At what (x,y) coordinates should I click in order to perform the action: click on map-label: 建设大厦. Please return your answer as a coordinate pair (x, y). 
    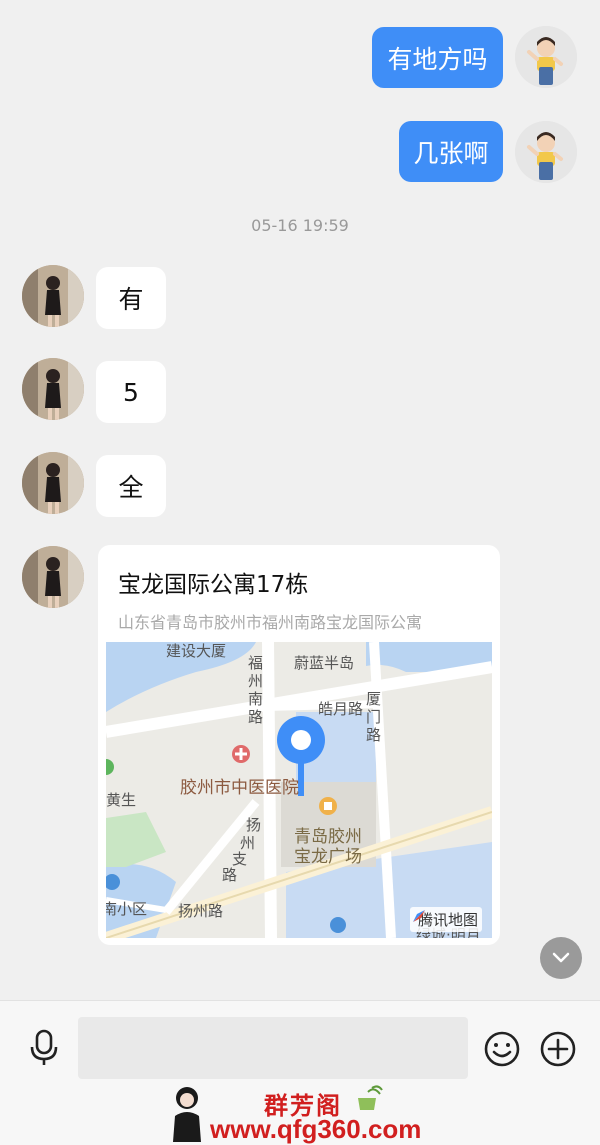
    Looking at the image, I should click on (196, 651).